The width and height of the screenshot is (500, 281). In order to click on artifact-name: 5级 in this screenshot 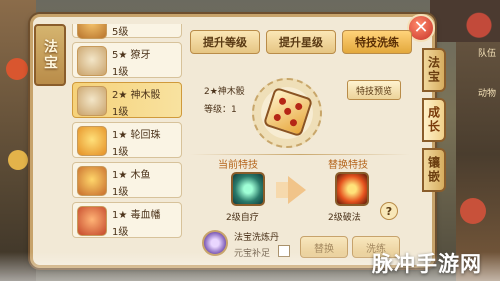, I will do `click(120, 32)`.